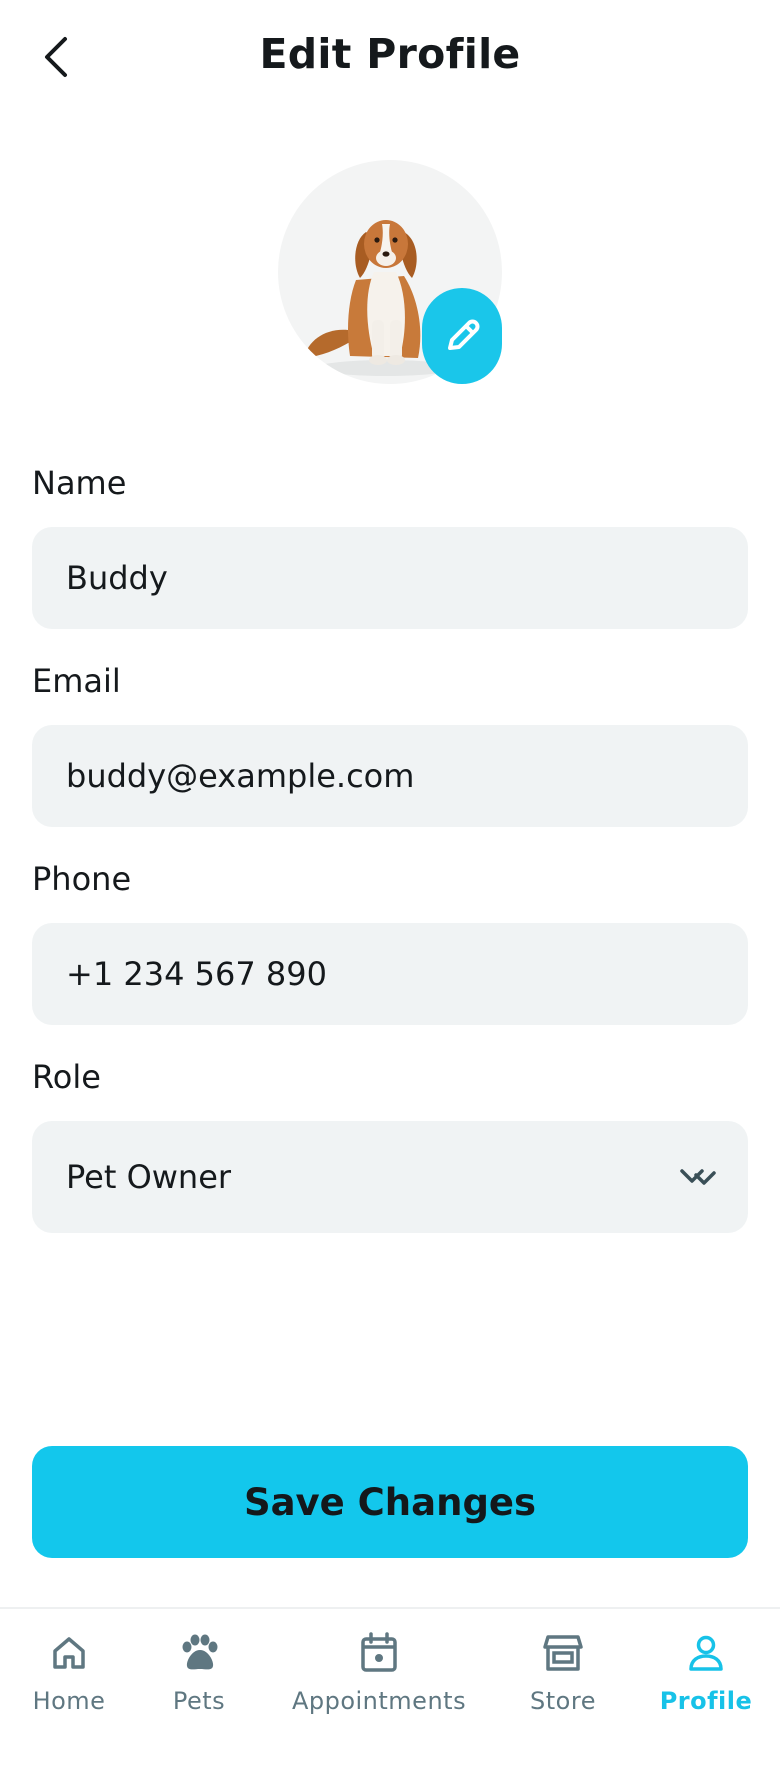 Image resolution: width=780 pixels, height=1768 pixels. I want to click on name-input, so click(386, 578).